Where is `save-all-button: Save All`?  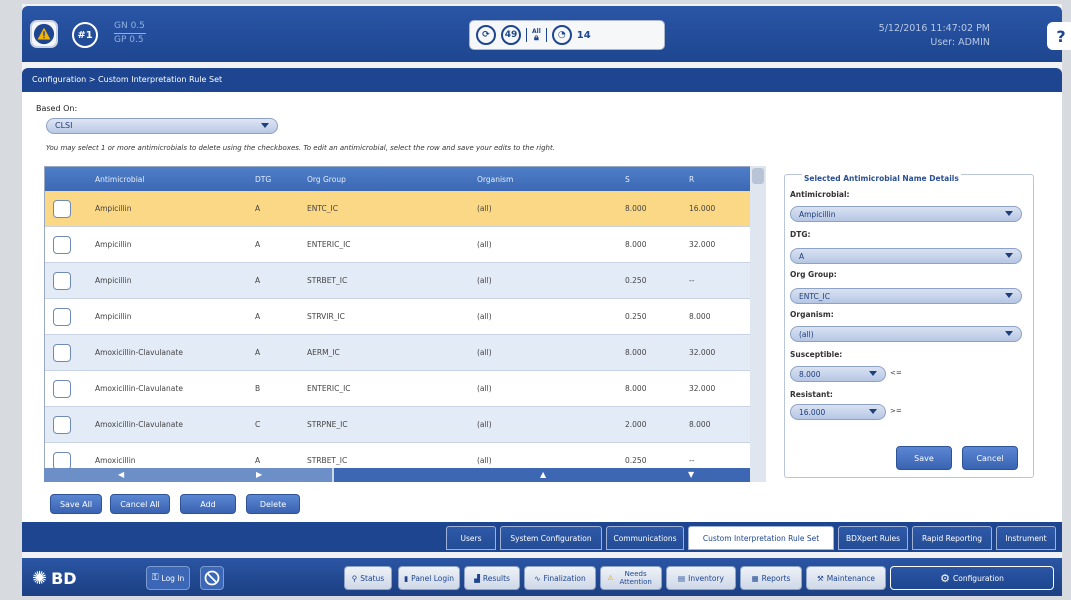 save-all-button: Save All is located at coordinates (76, 504).